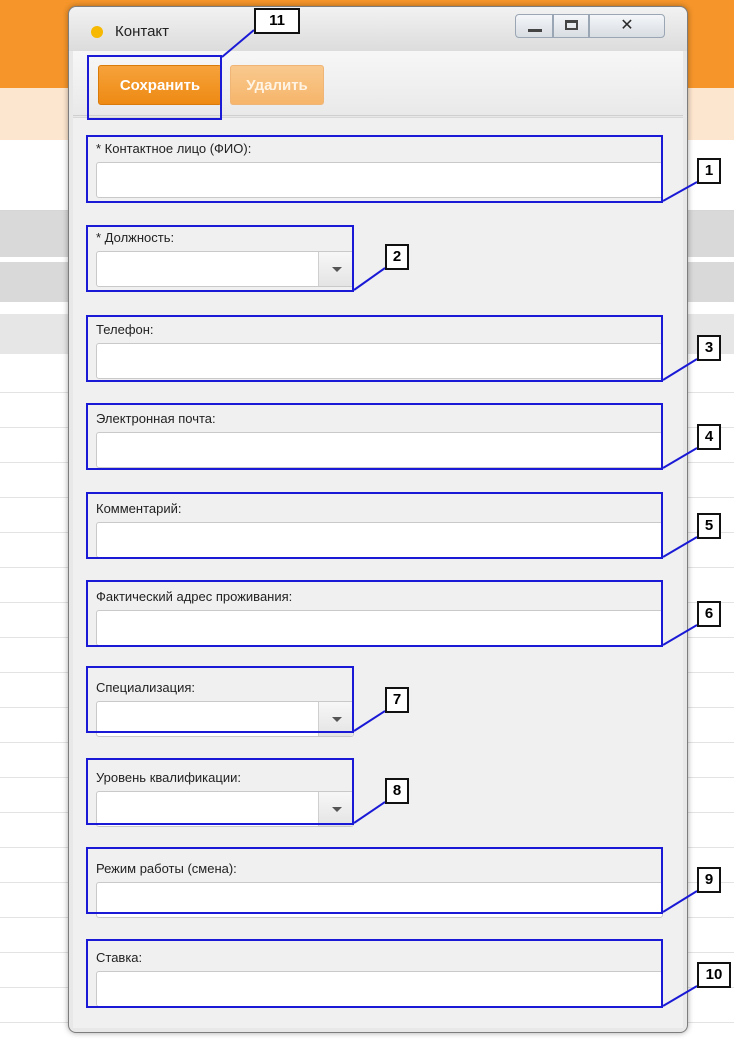 This screenshot has width=734, height=1039. Describe the element at coordinates (534, 26) in the screenshot. I see `minimize-button` at that location.